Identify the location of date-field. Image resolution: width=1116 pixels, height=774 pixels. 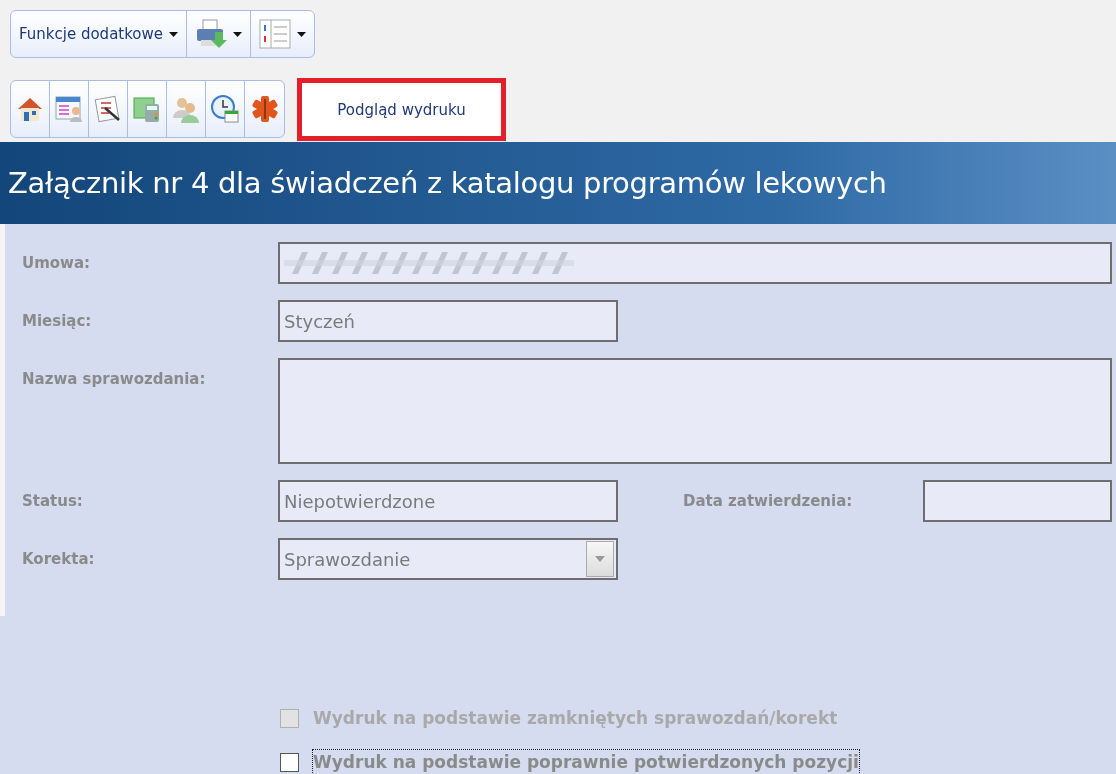
(1017, 501).